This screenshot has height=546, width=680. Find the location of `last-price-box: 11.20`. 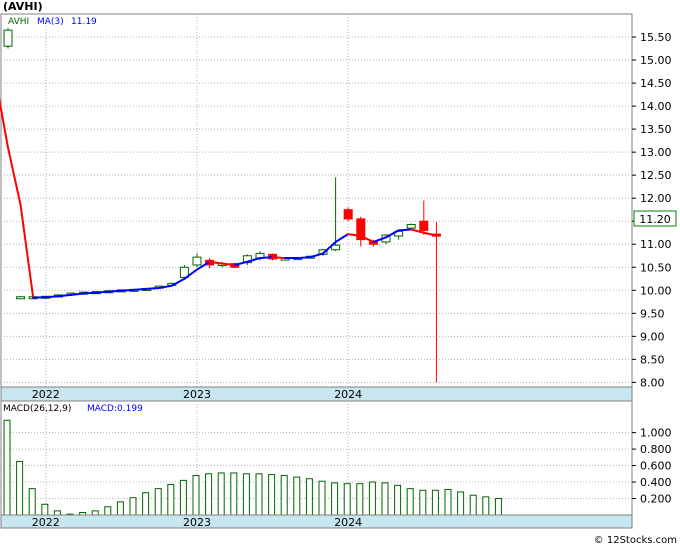

last-price-box: 11.20 is located at coordinates (655, 218).